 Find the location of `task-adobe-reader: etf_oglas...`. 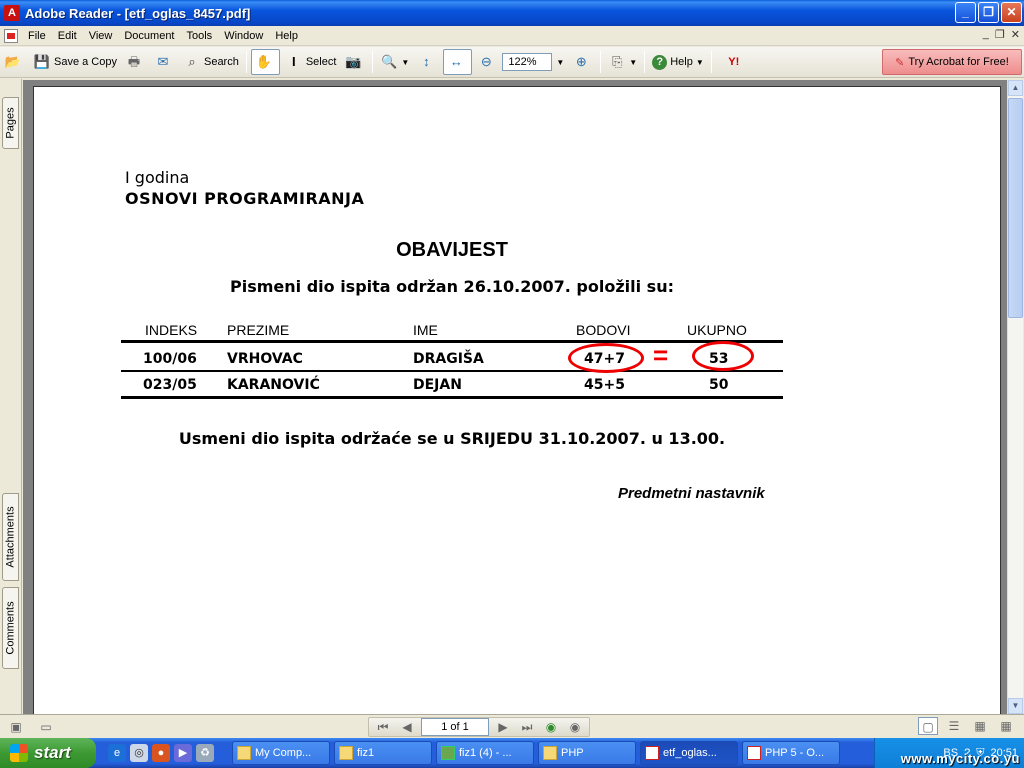

task-adobe-reader: etf_oglas... is located at coordinates (689, 753).